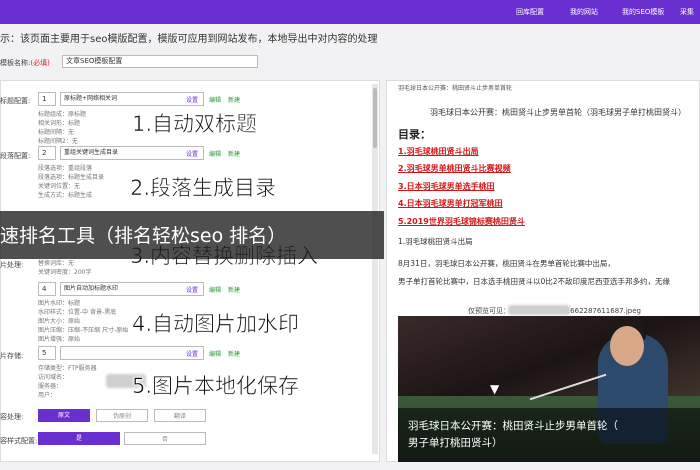  What do you see at coordinates (414, 134) in the screenshot?
I see `preview-toc-label: 目录：` at bounding box center [414, 134].